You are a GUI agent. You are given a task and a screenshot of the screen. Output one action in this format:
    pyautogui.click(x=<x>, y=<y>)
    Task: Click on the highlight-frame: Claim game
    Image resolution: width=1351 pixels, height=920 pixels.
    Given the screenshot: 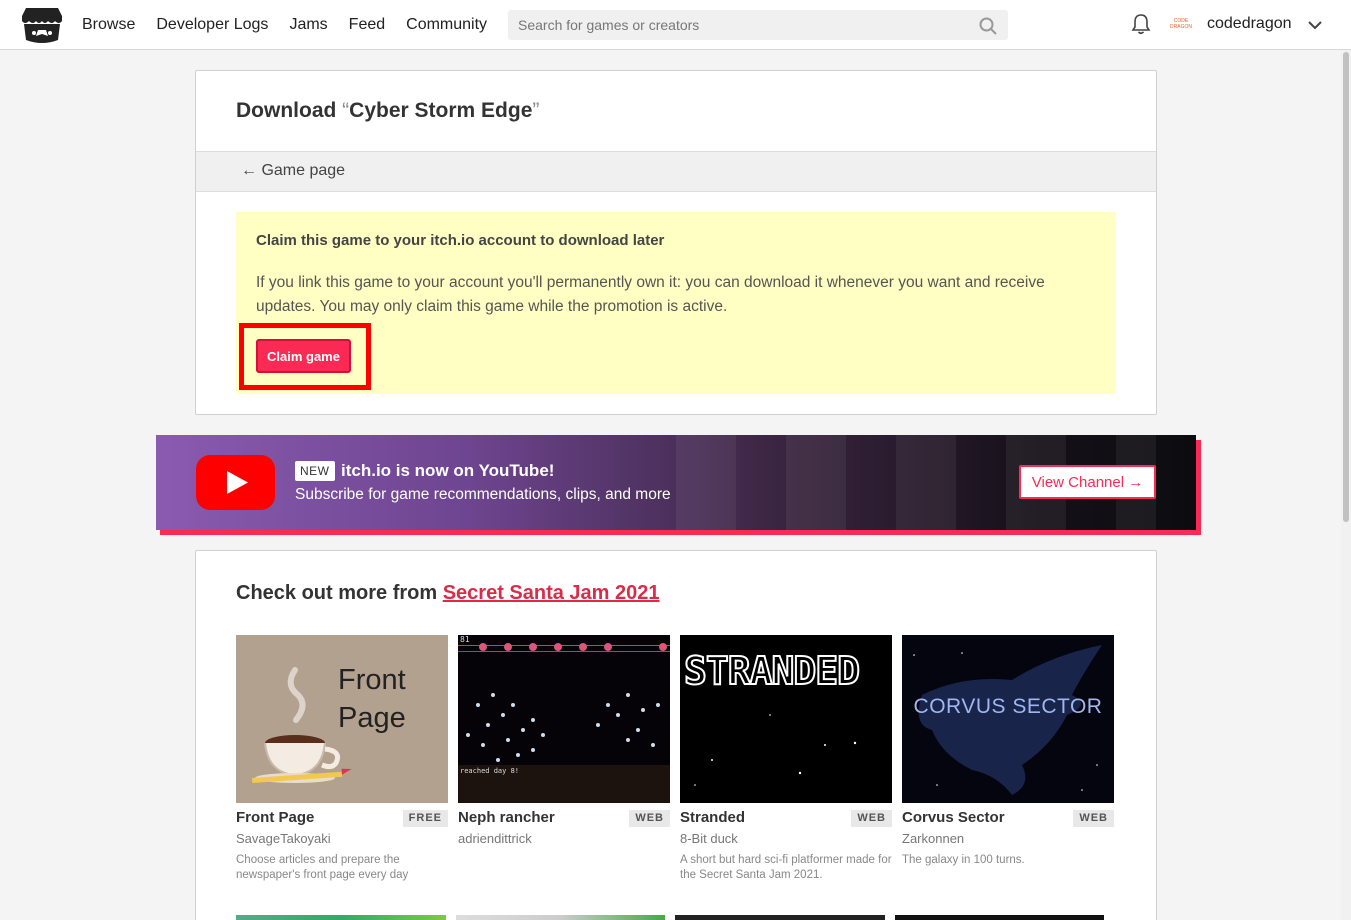 What is the action you would take?
    pyautogui.click(x=305, y=356)
    